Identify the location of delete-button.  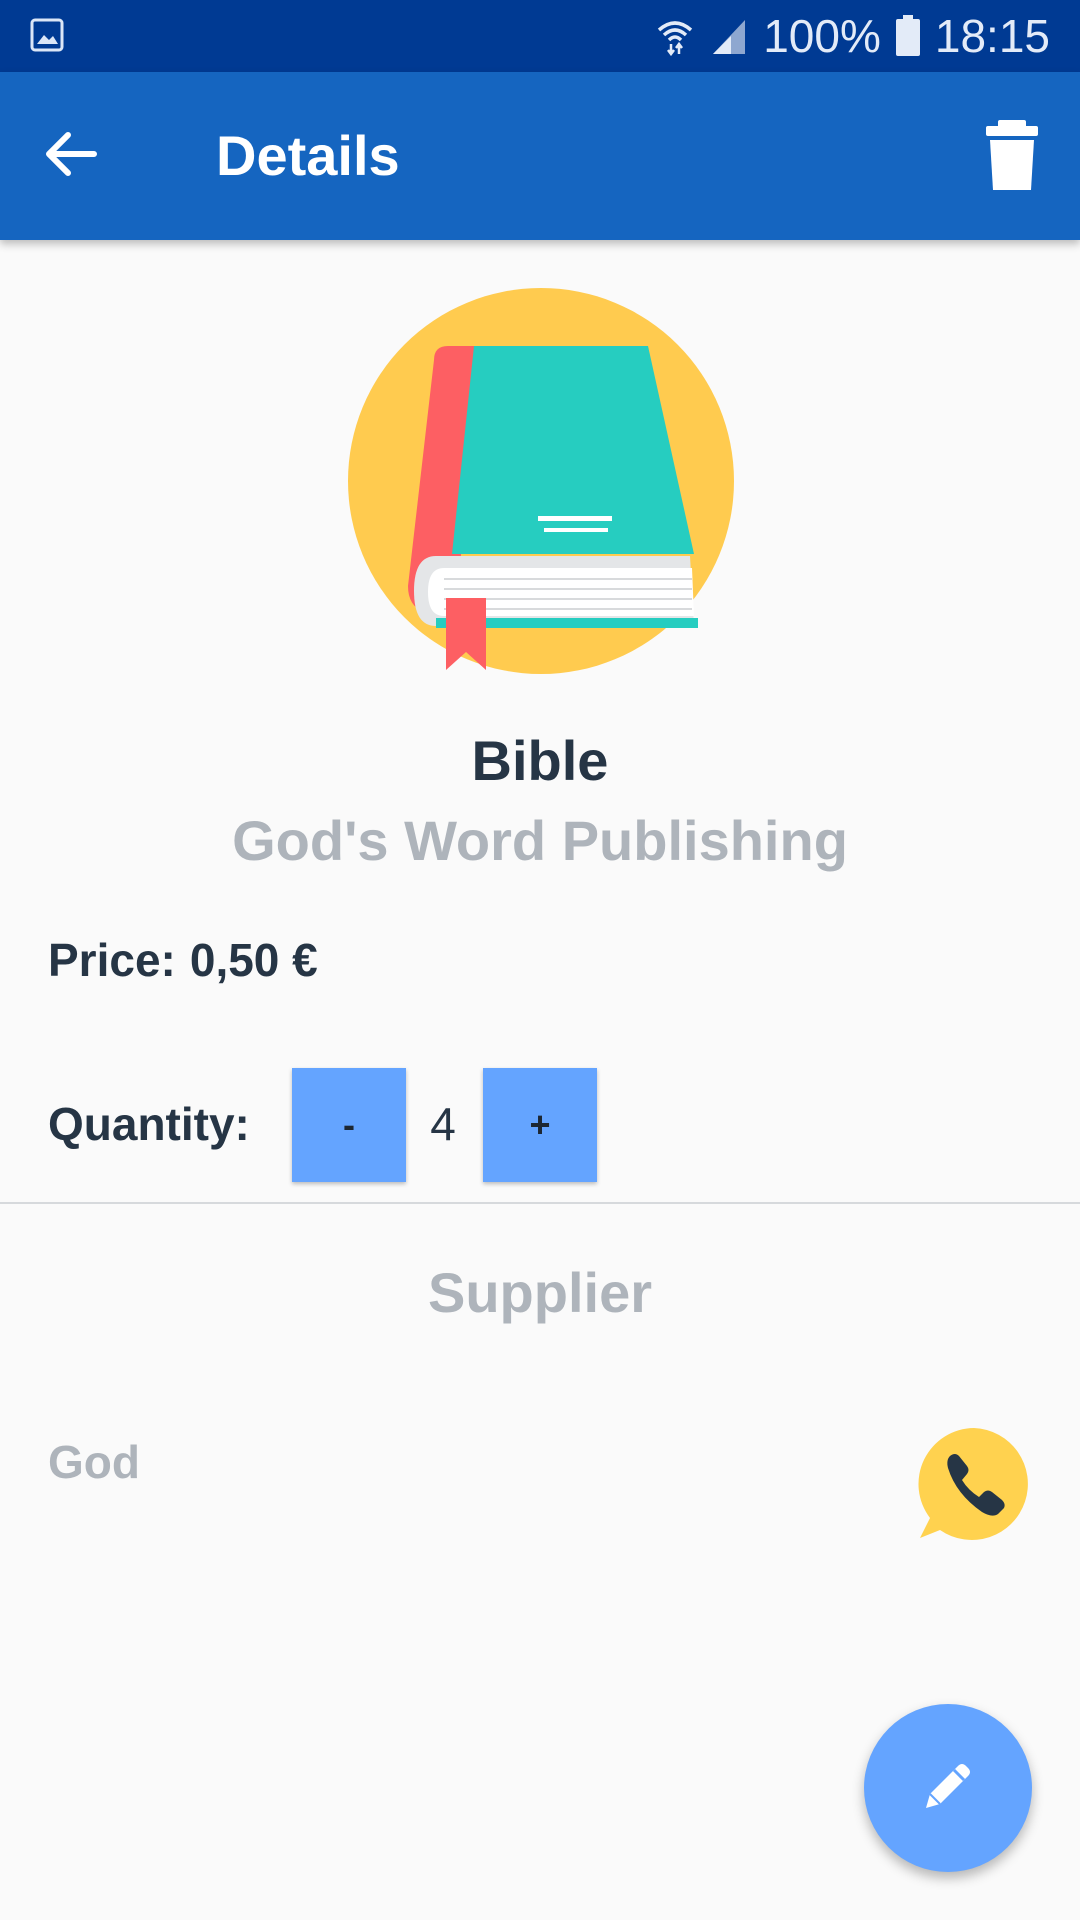
(1012, 156).